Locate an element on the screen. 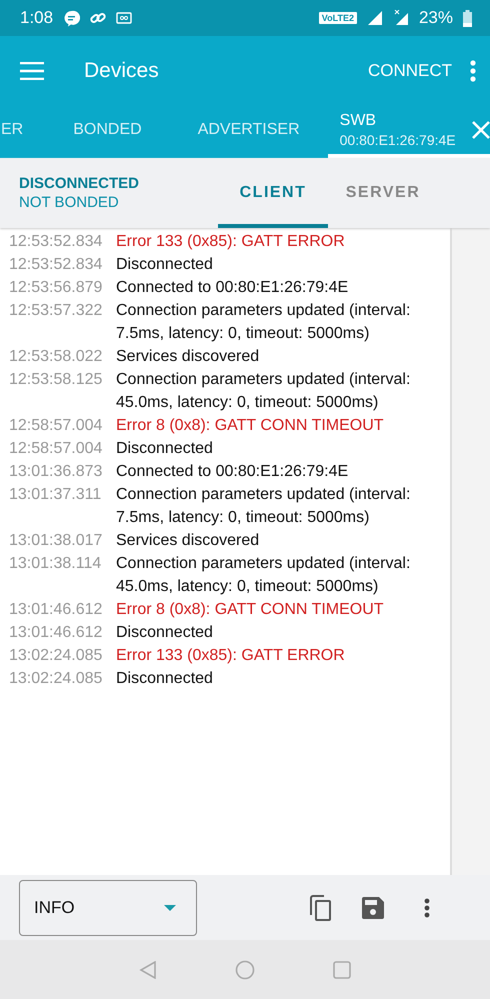 The image size is (490, 999). connect-button: CONNECT is located at coordinates (410, 70).